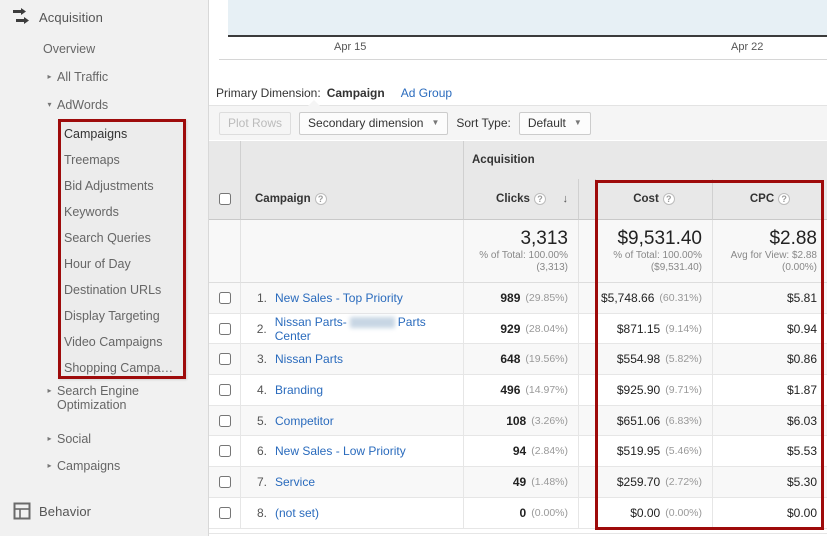 Image resolution: width=827 pixels, height=536 pixels. I want to click on campaign-link: Nissan Parts, so click(309, 359).